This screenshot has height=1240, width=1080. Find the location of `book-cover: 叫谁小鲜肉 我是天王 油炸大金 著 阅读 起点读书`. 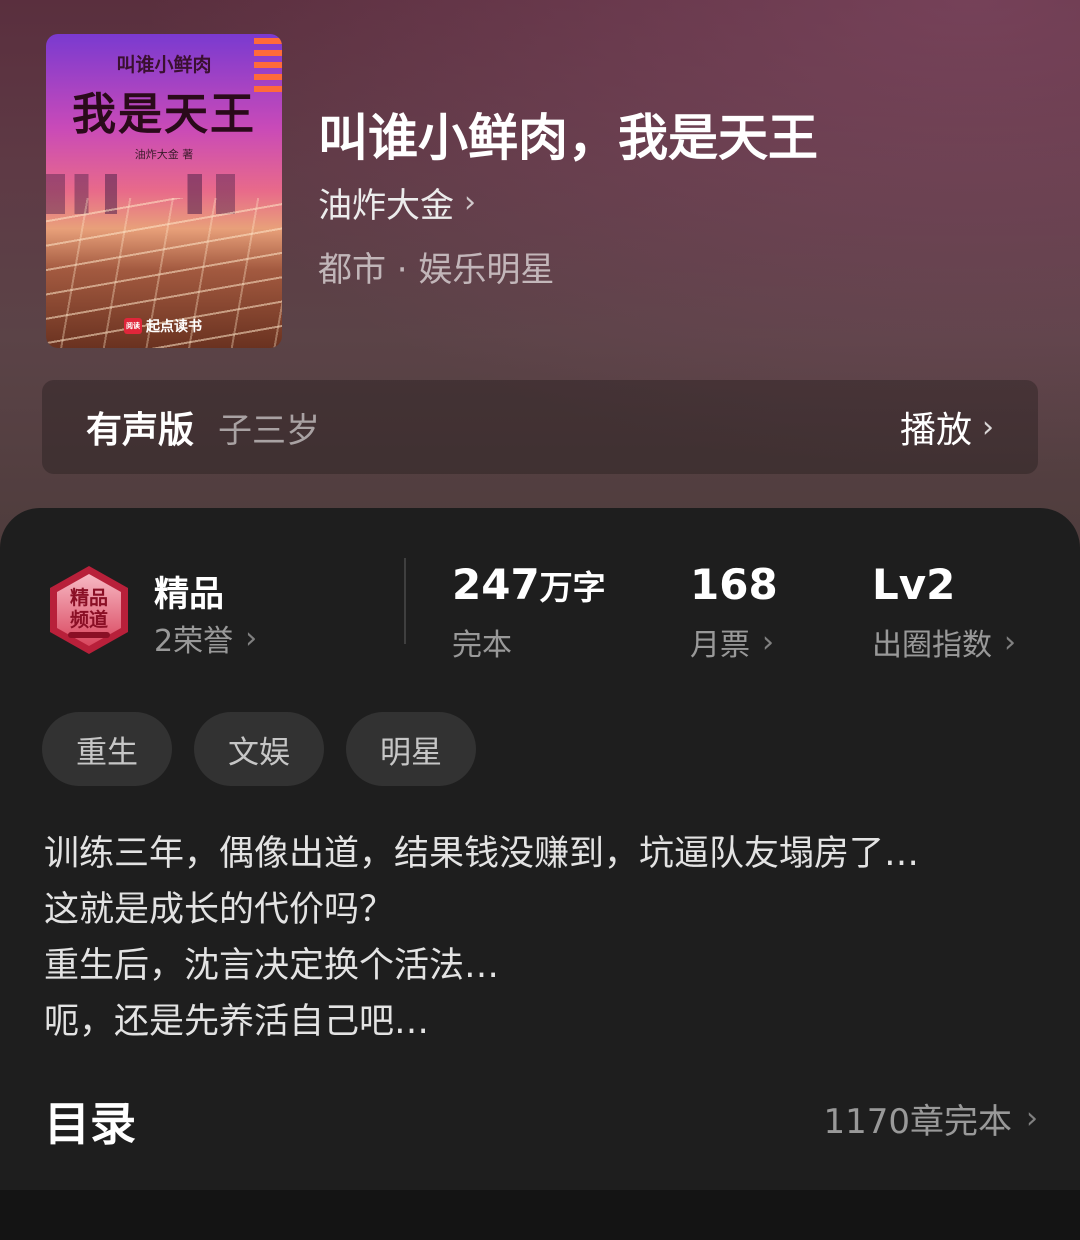

book-cover: 叫谁小鲜肉 我是天王 油炸大金 著 阅读 起点读书 is located at coordinates (164, 191).